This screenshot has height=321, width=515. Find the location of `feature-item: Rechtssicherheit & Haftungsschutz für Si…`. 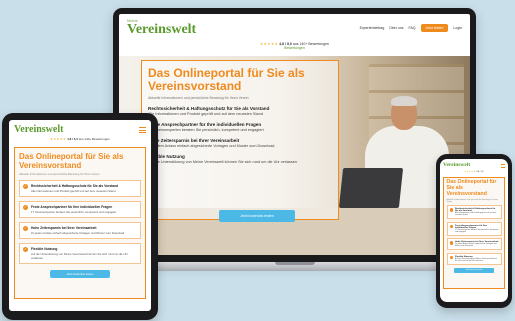

feature-item: Rechtssicherheit & Haftungsschutz für Si… is located at coordinates (240, 111).